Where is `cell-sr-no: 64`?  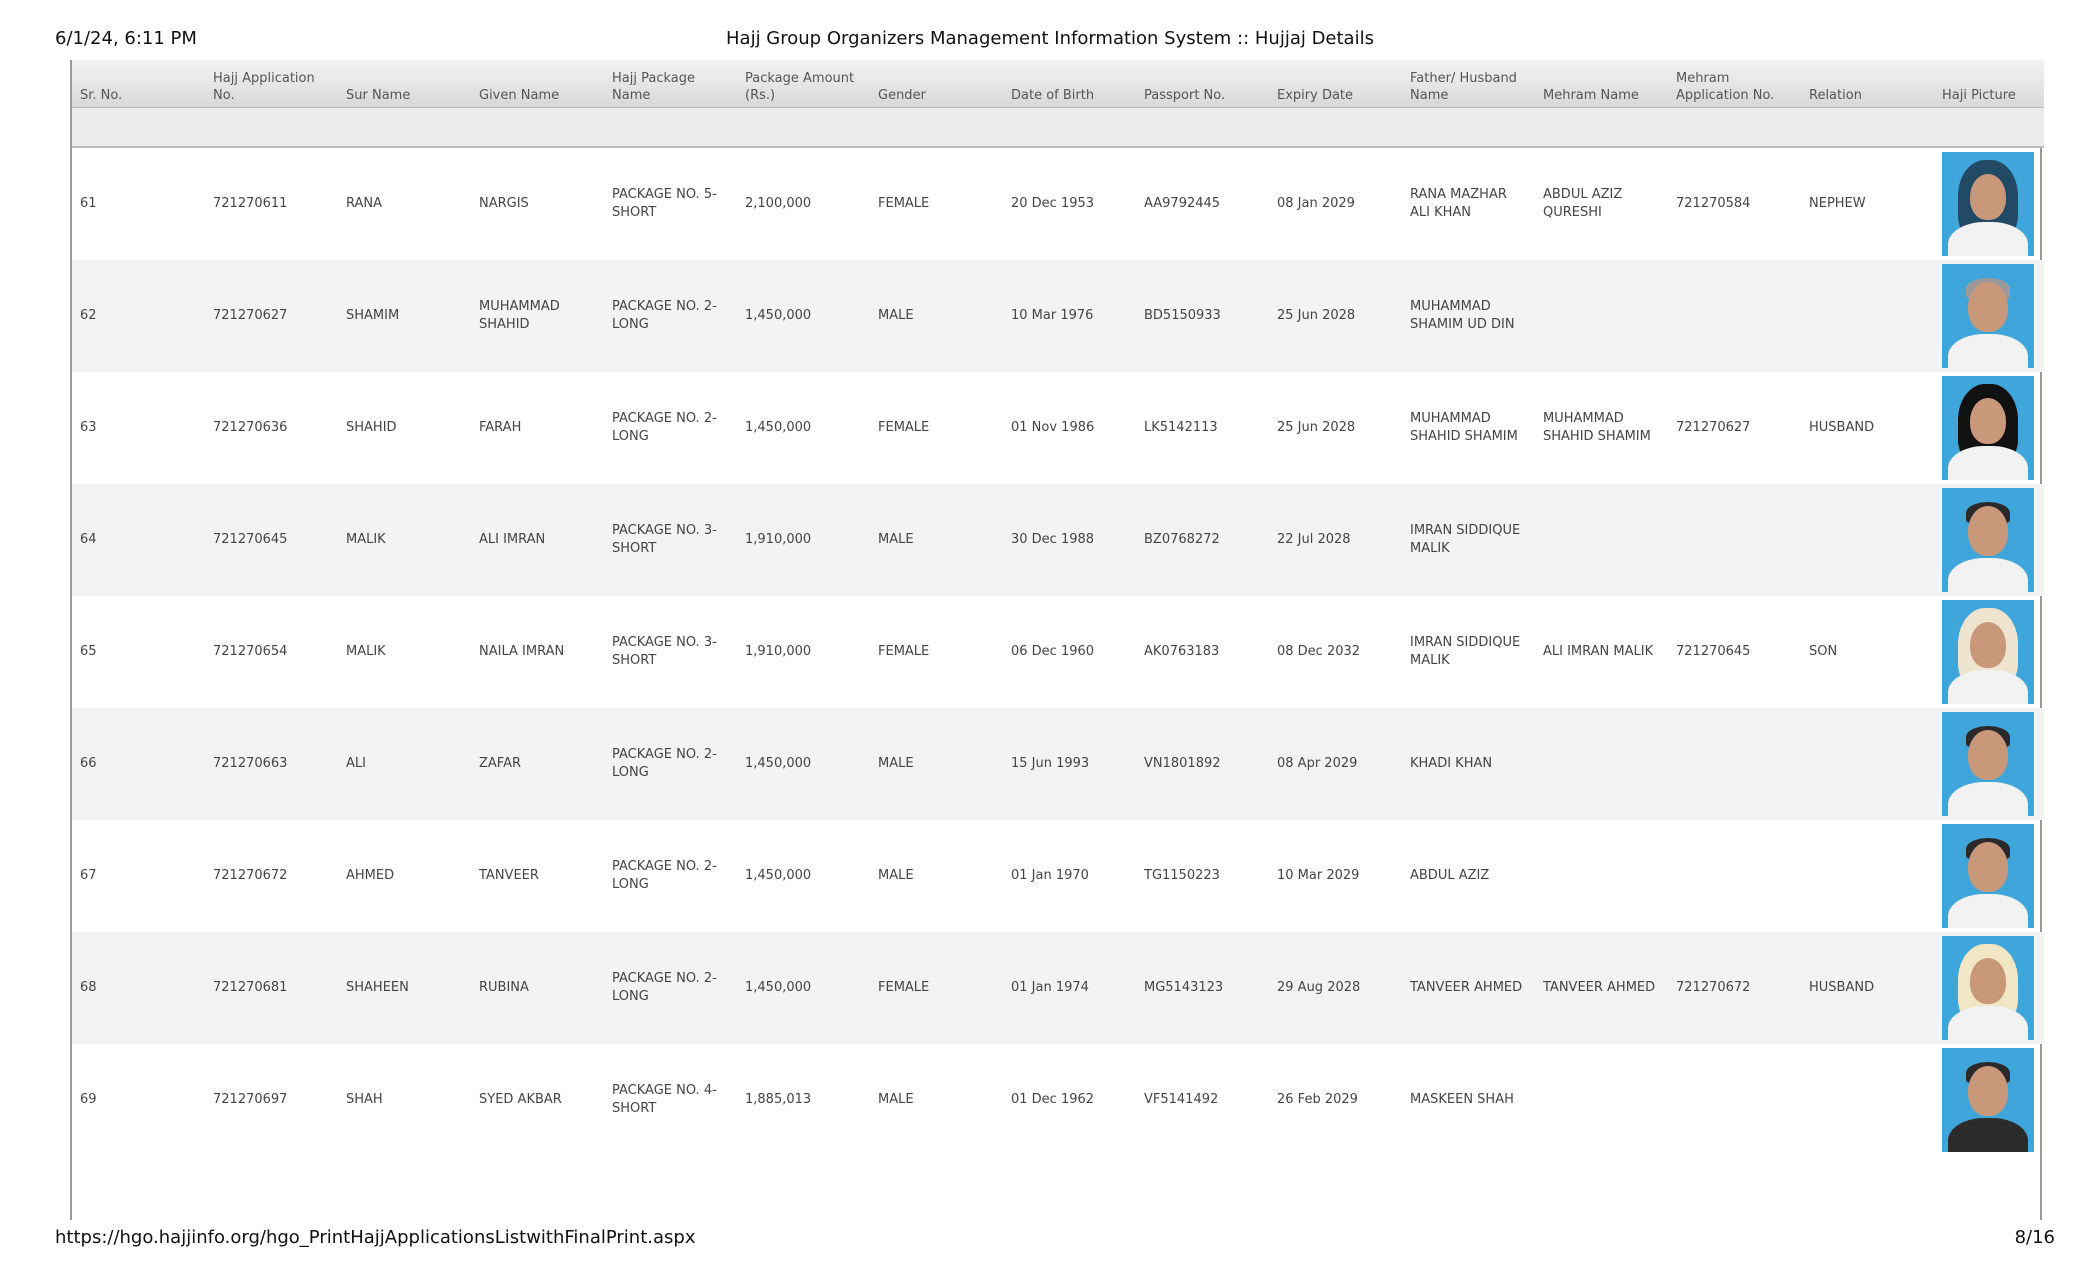 cell-sr-no: 64 is located at coordinates (138, 540).